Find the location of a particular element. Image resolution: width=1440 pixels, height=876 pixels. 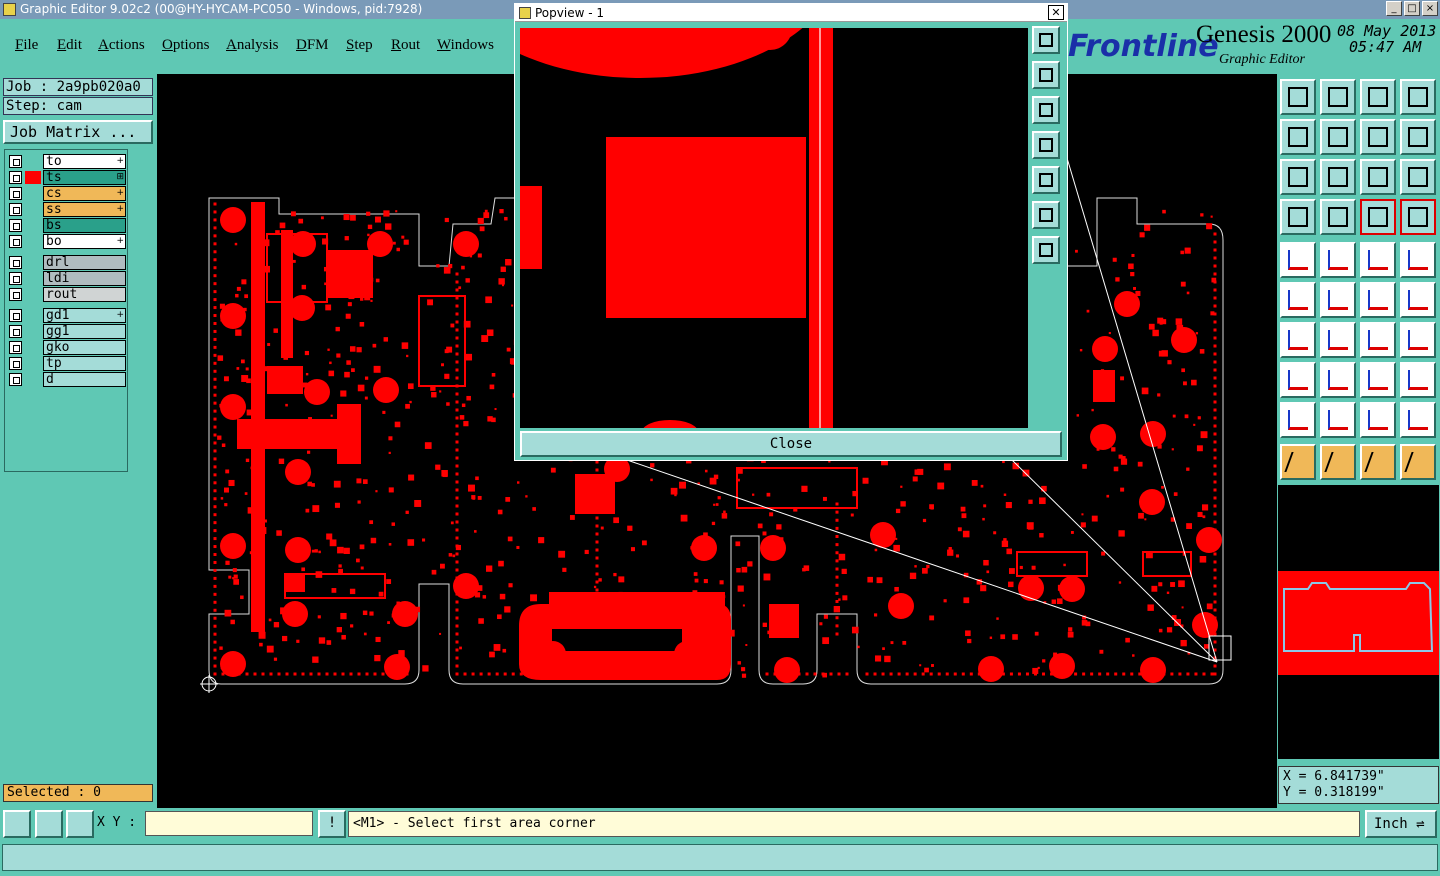

layer-name: rout is located at coordinates (84, 294).